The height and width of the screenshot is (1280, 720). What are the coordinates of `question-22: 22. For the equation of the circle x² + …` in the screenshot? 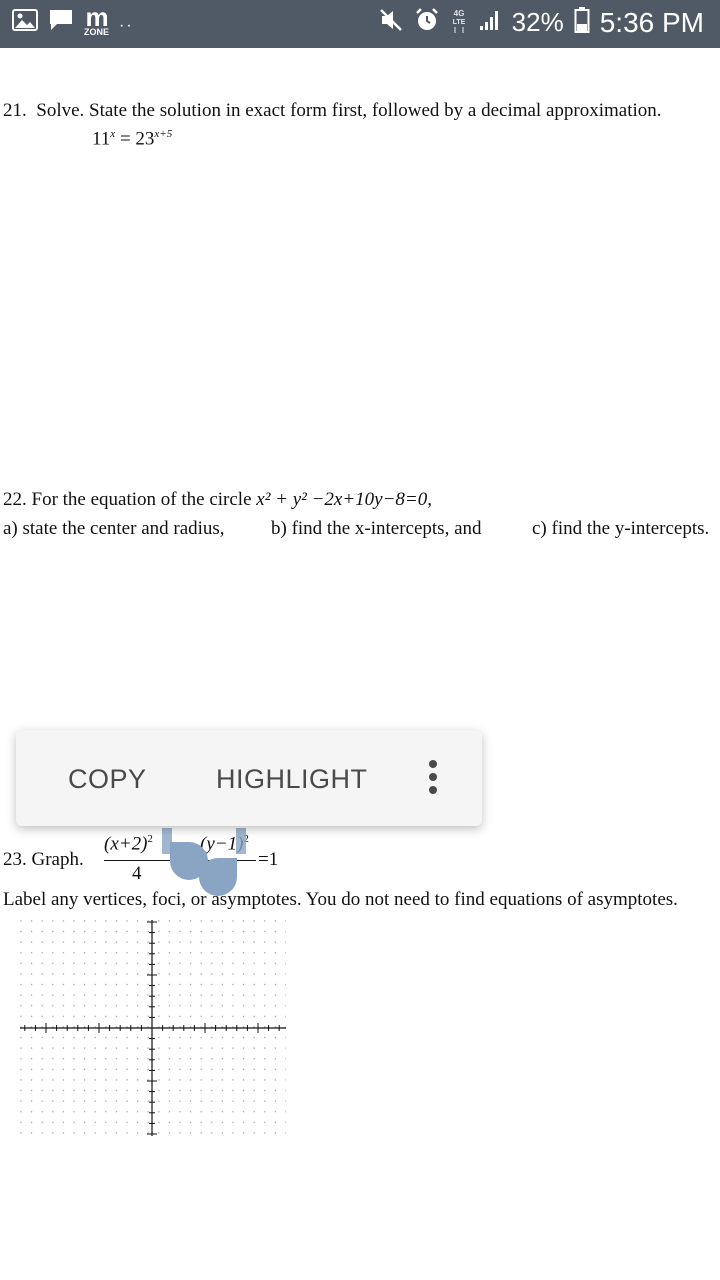 It's located at (217, 500).